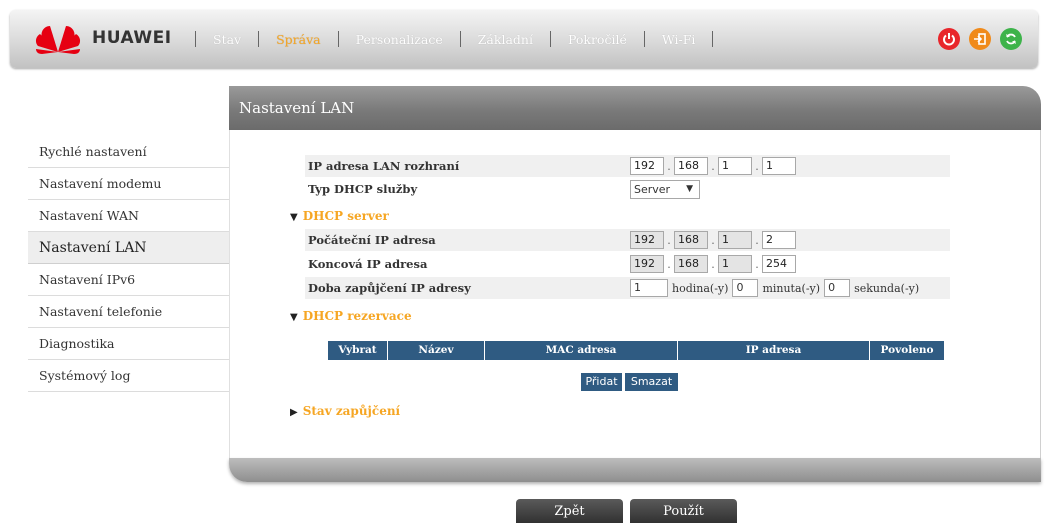 This screenshot has width=1047, height=523. I want to click on end-ip-octet-4: 254, so click(779, 264).